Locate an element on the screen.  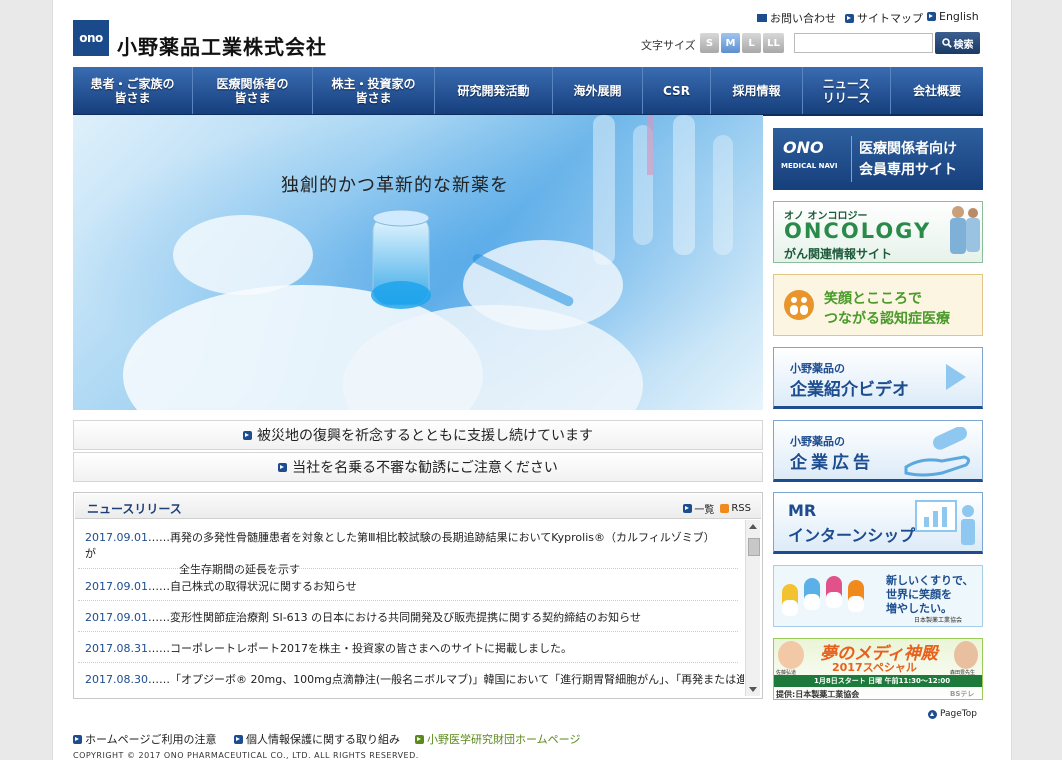
nav-label: 株主・投資家の is located at coordinates (373, 83).